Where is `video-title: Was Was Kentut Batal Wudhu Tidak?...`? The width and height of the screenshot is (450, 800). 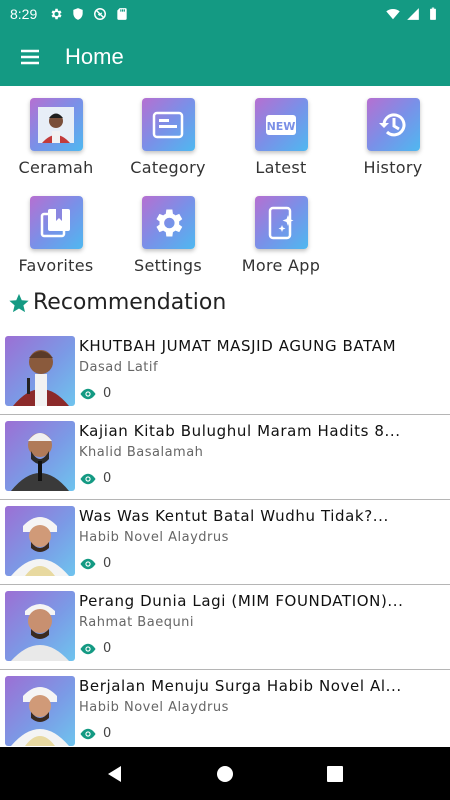
video-title: Was Was Kentut Batal Wudhu Tidak?... is located at coordinates (234, 516).